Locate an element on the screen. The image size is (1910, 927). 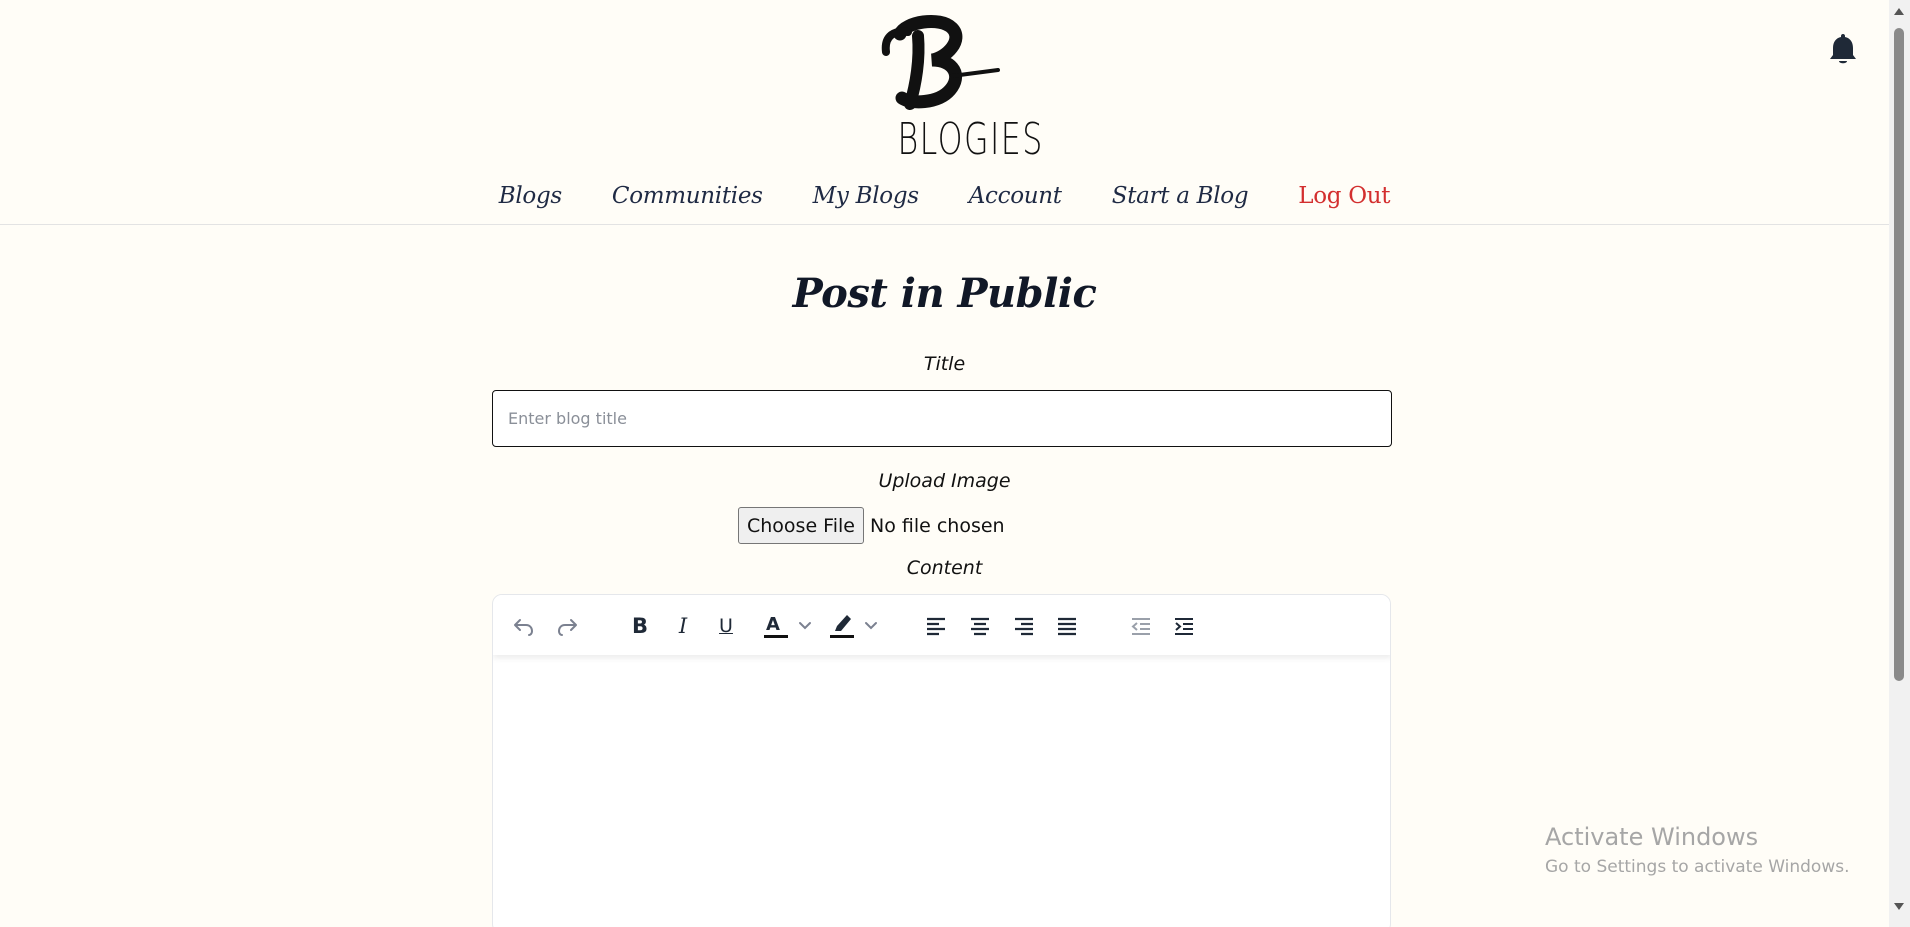
nav-item-start-a-blog: Start a Blog is located at coordinates (1180, 196).